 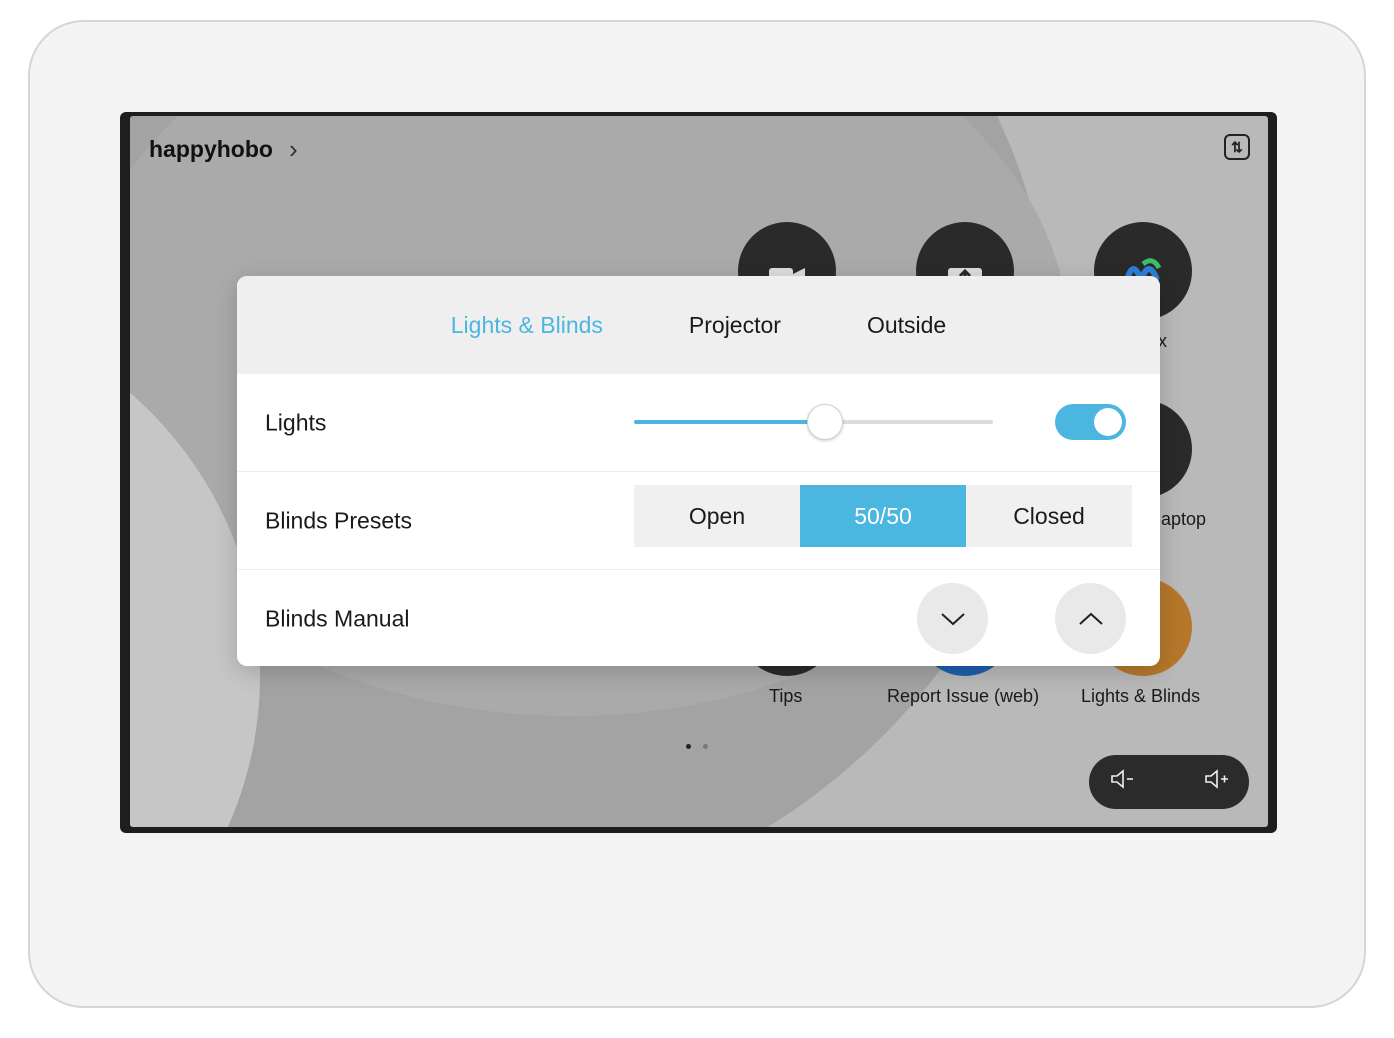 I want to click on room-name-button: happyhobo ›, so click(x=223, y=149).